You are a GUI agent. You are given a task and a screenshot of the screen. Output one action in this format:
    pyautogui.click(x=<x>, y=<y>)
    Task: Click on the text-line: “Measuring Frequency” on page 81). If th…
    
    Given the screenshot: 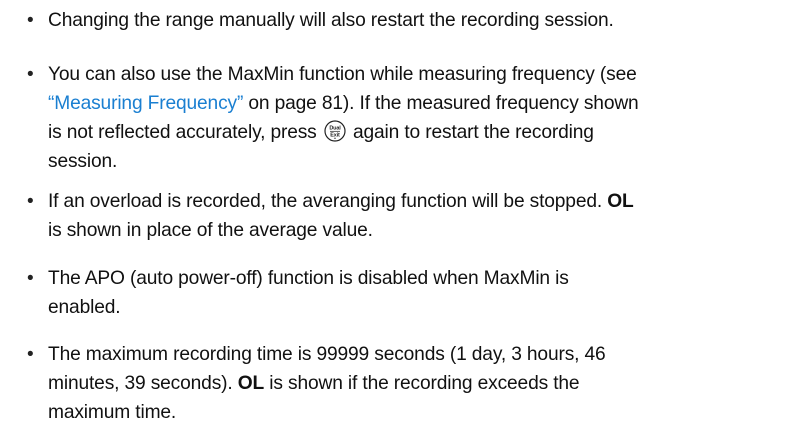 What is the action you would take?
    pyautogui.click(x=413, y=103)
    